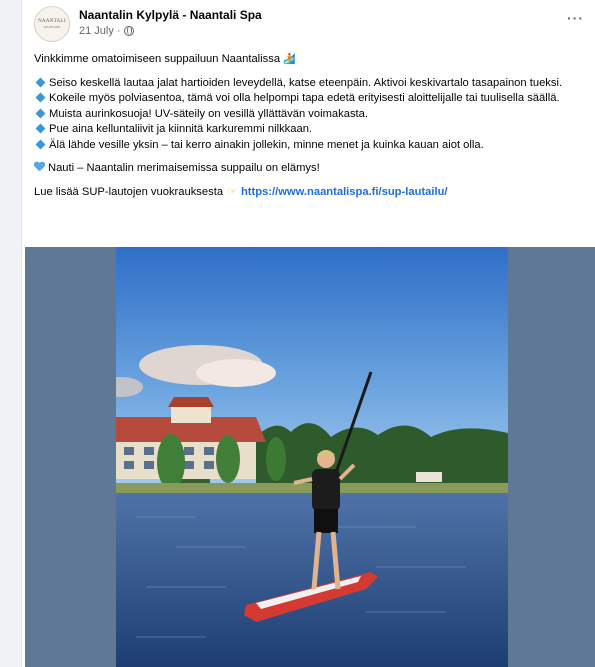 Image resolution: width=595 pixels, height=667 pixels. I want to click on more-info-text: Lue lisää SUP-lautojen vuokrauksesta, so click(129, 191).